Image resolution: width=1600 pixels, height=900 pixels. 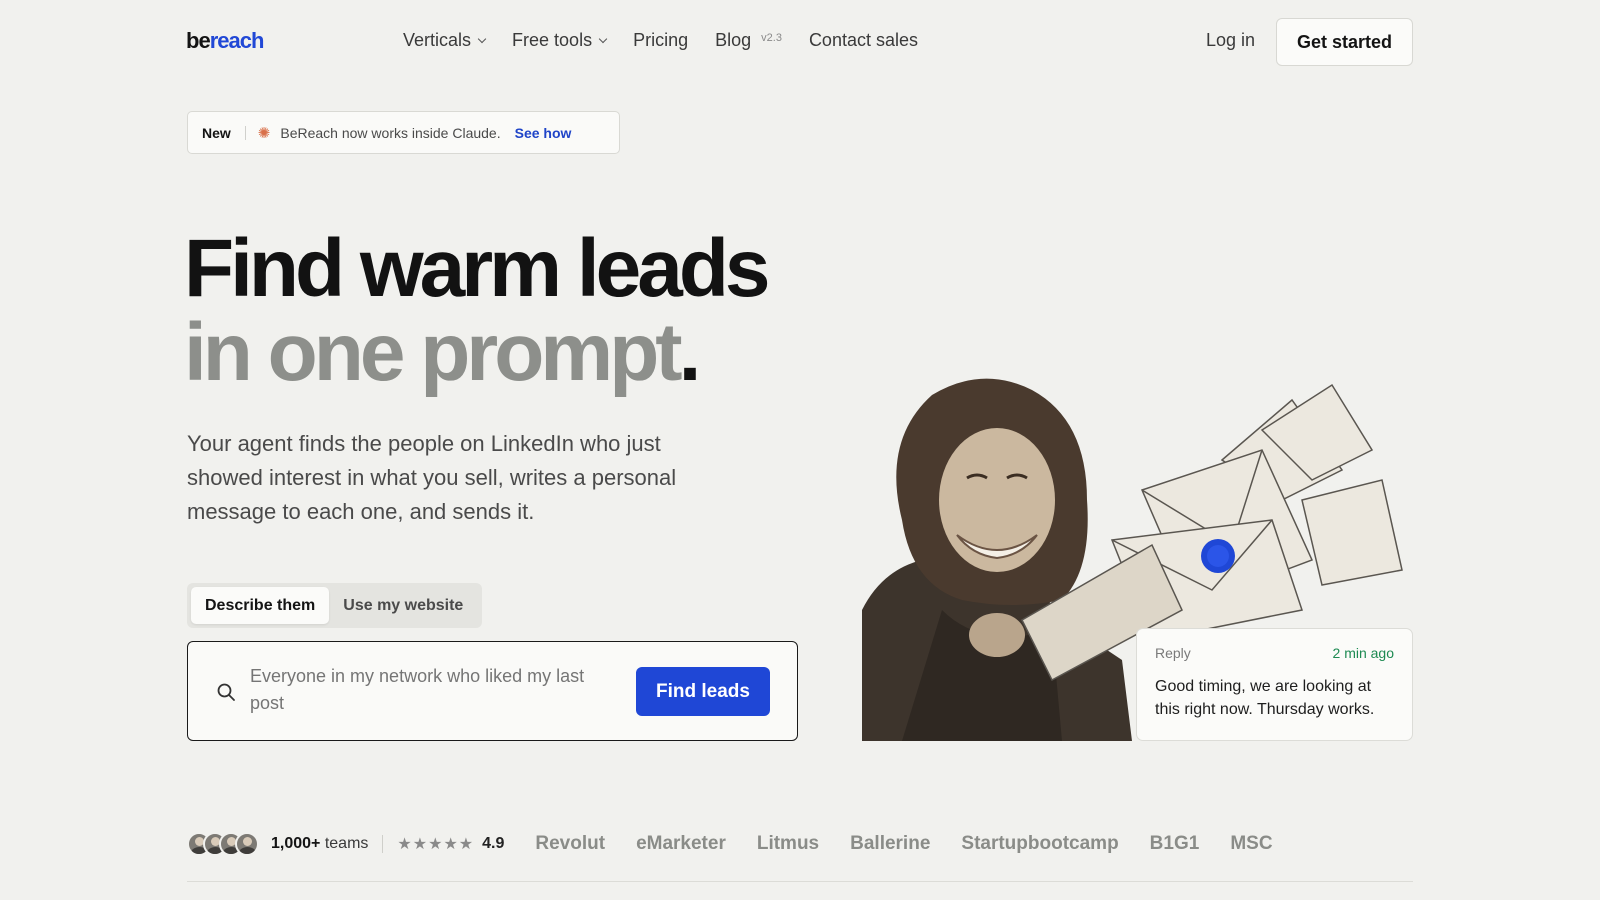 What do you see at coordinates (223, 844) in the screenshot?
I see `customer-avatars` at bounding box center [223, 844].